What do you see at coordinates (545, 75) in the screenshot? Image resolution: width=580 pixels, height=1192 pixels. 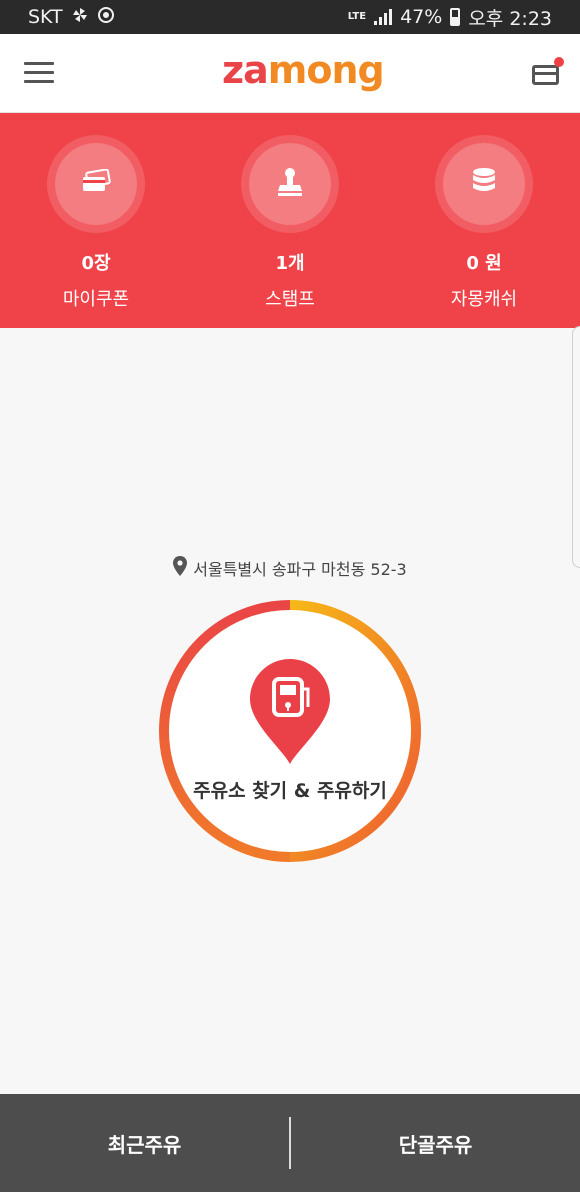 I see `card-icon` at bounding box center [545, 75].